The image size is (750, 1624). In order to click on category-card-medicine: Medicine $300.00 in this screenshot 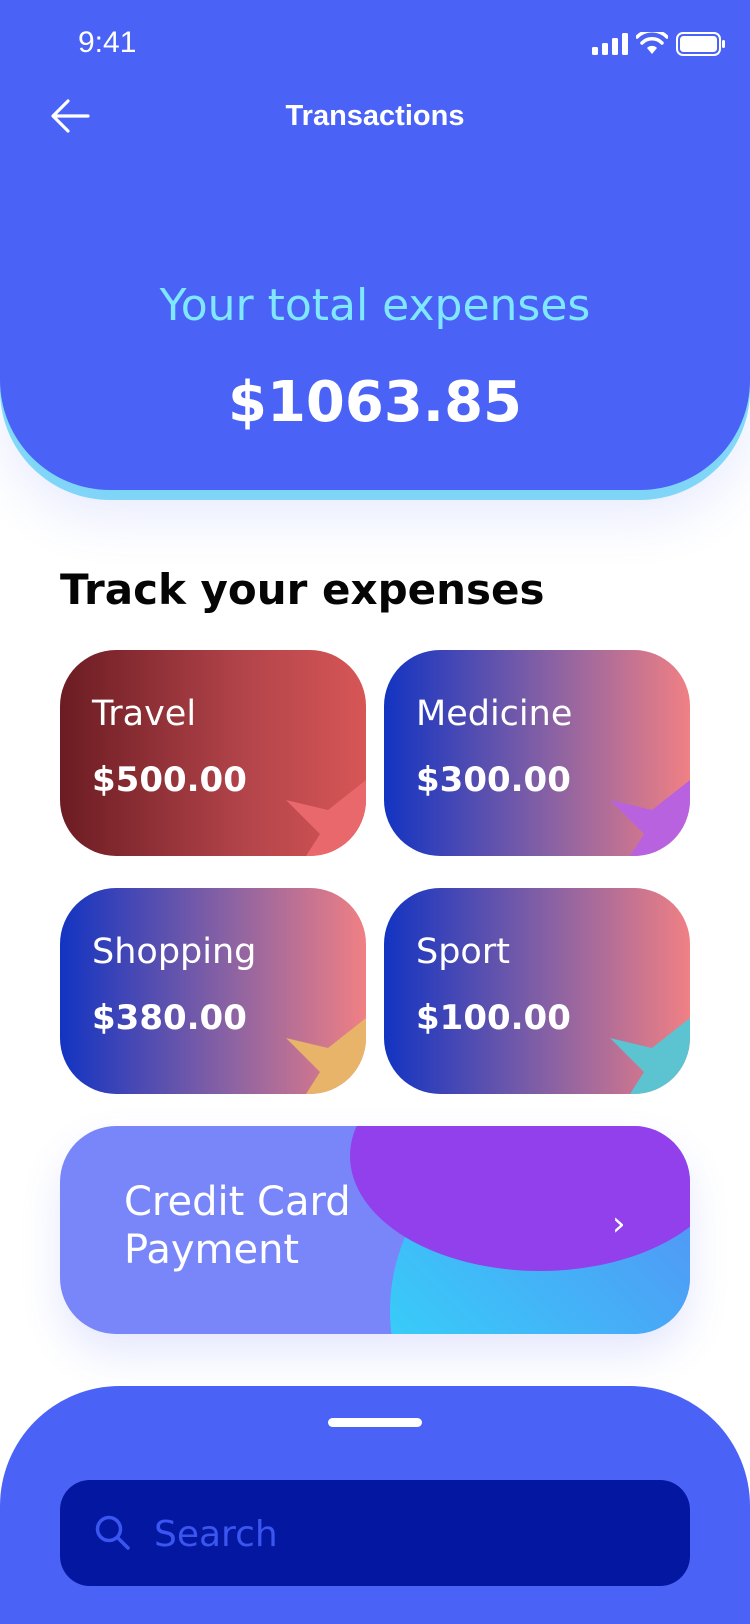, I will do `click(537, 753)`.